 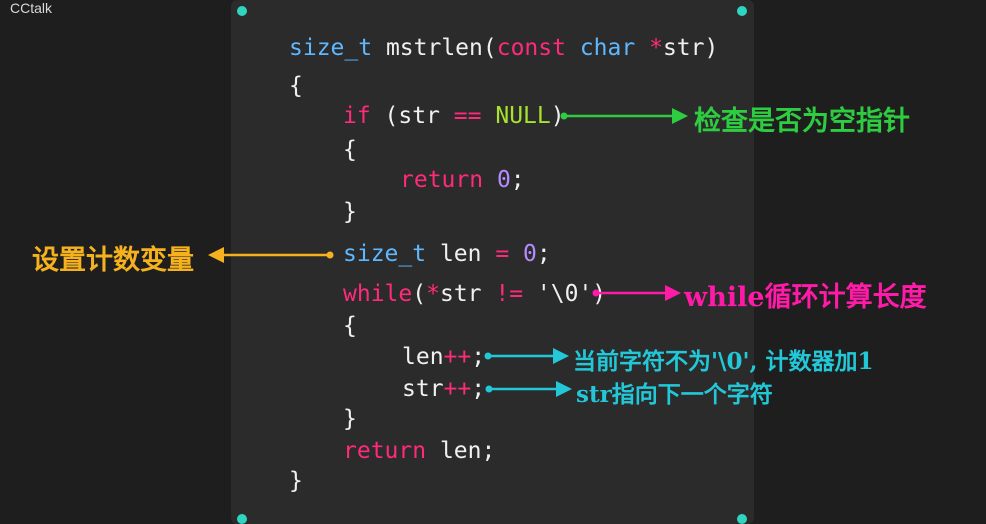 What do you see at coordinates (526, 356) in the screenshot?
I see `arrow-len-increment` at bounding box center [526, 356].